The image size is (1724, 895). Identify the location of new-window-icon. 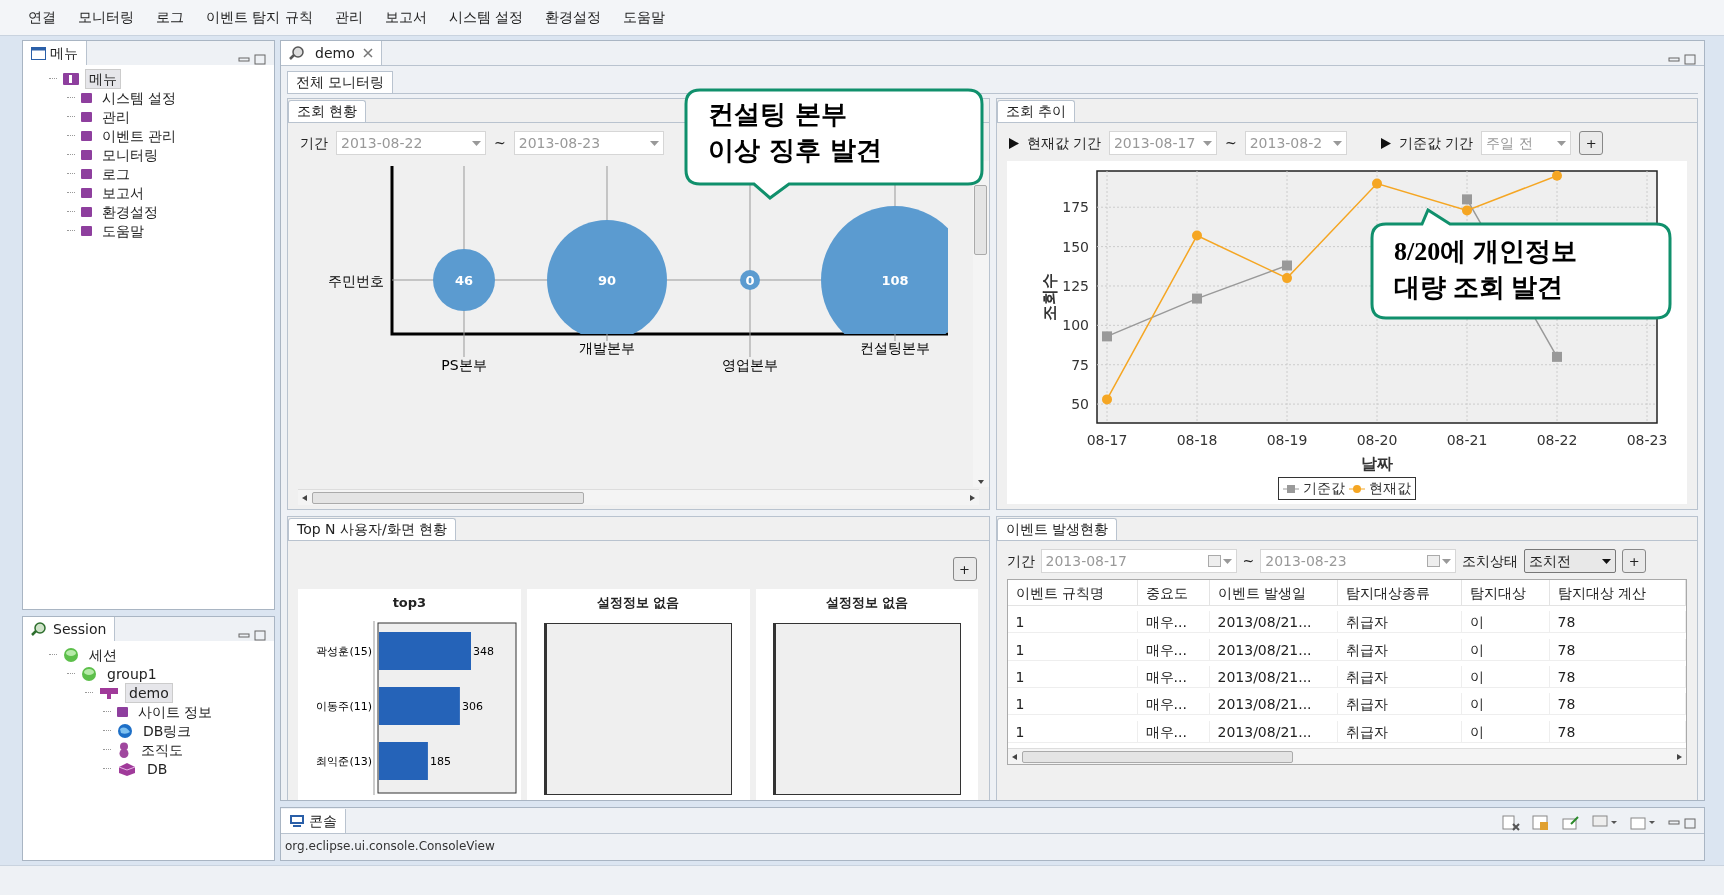
(1643, 823).